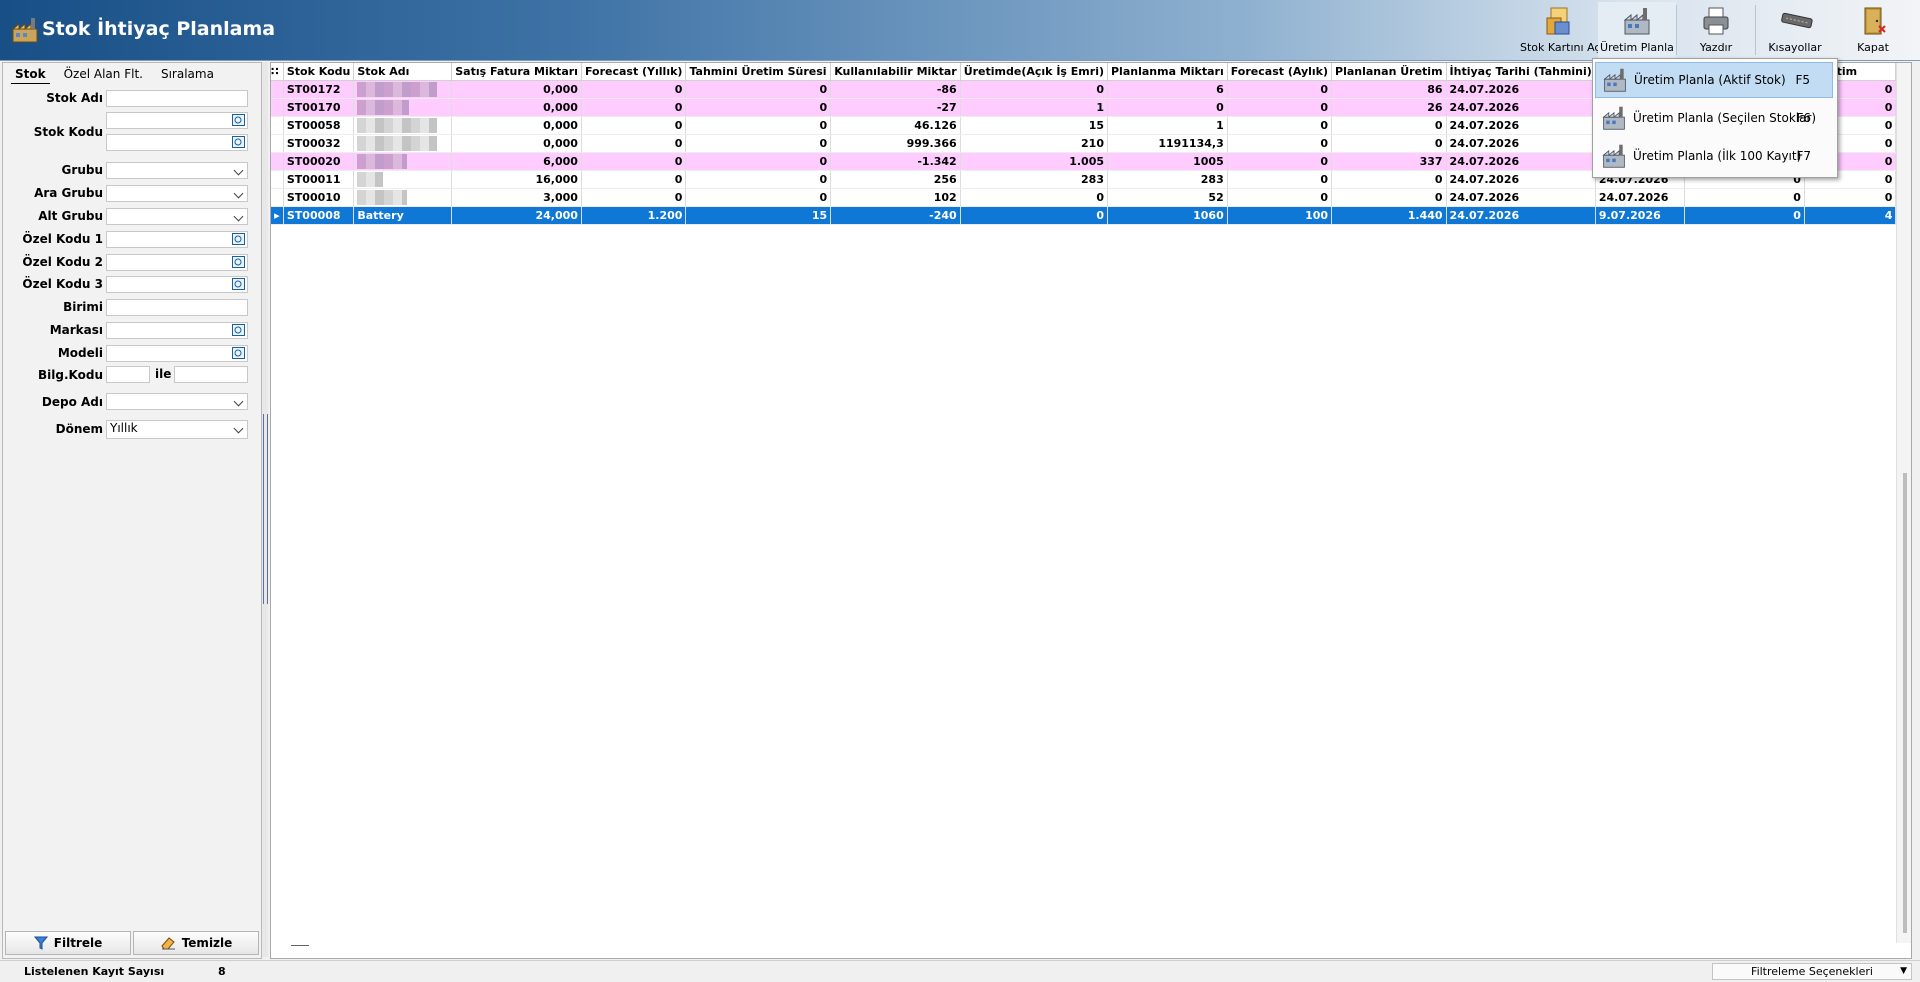 The height and width of the screenshot is (982, 1920). I want to click on table-cell: 86, so click(1389, 89).